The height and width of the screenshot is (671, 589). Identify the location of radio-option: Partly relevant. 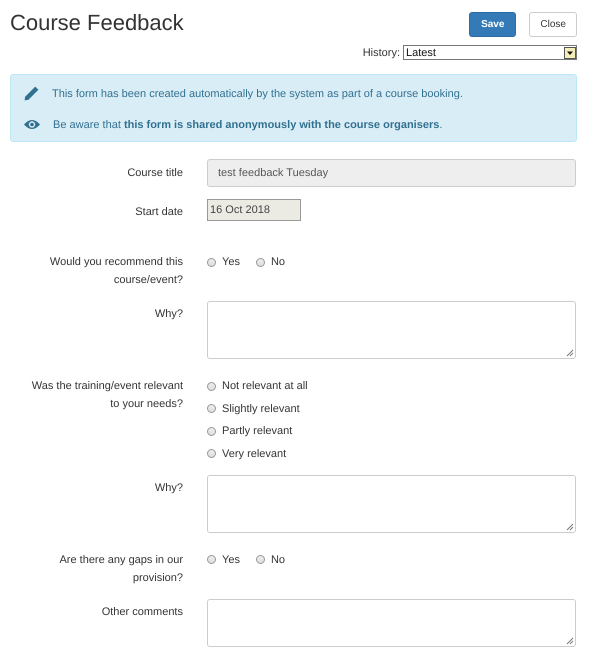
(391, 431).